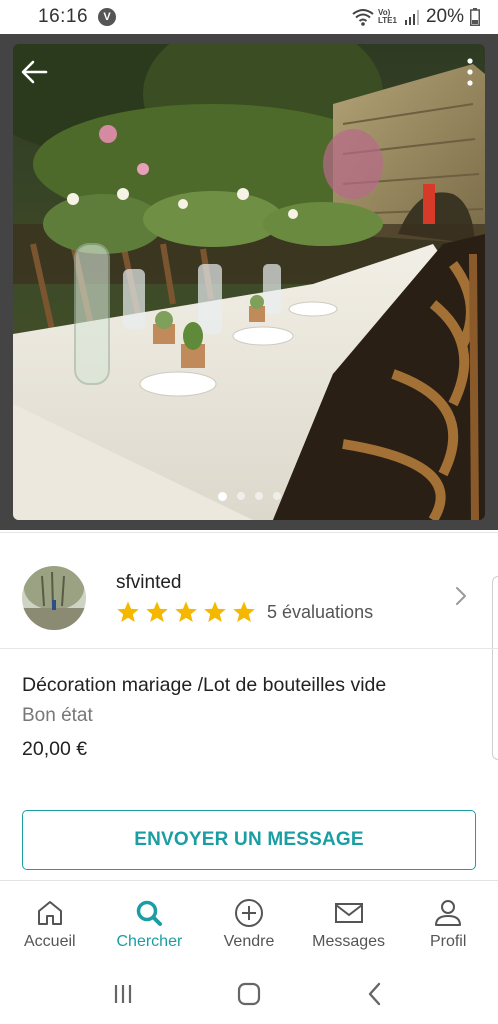 The width and height of the screenshot is (498, 1024). I want to click on nav-label: Profil, so click(448, 941).